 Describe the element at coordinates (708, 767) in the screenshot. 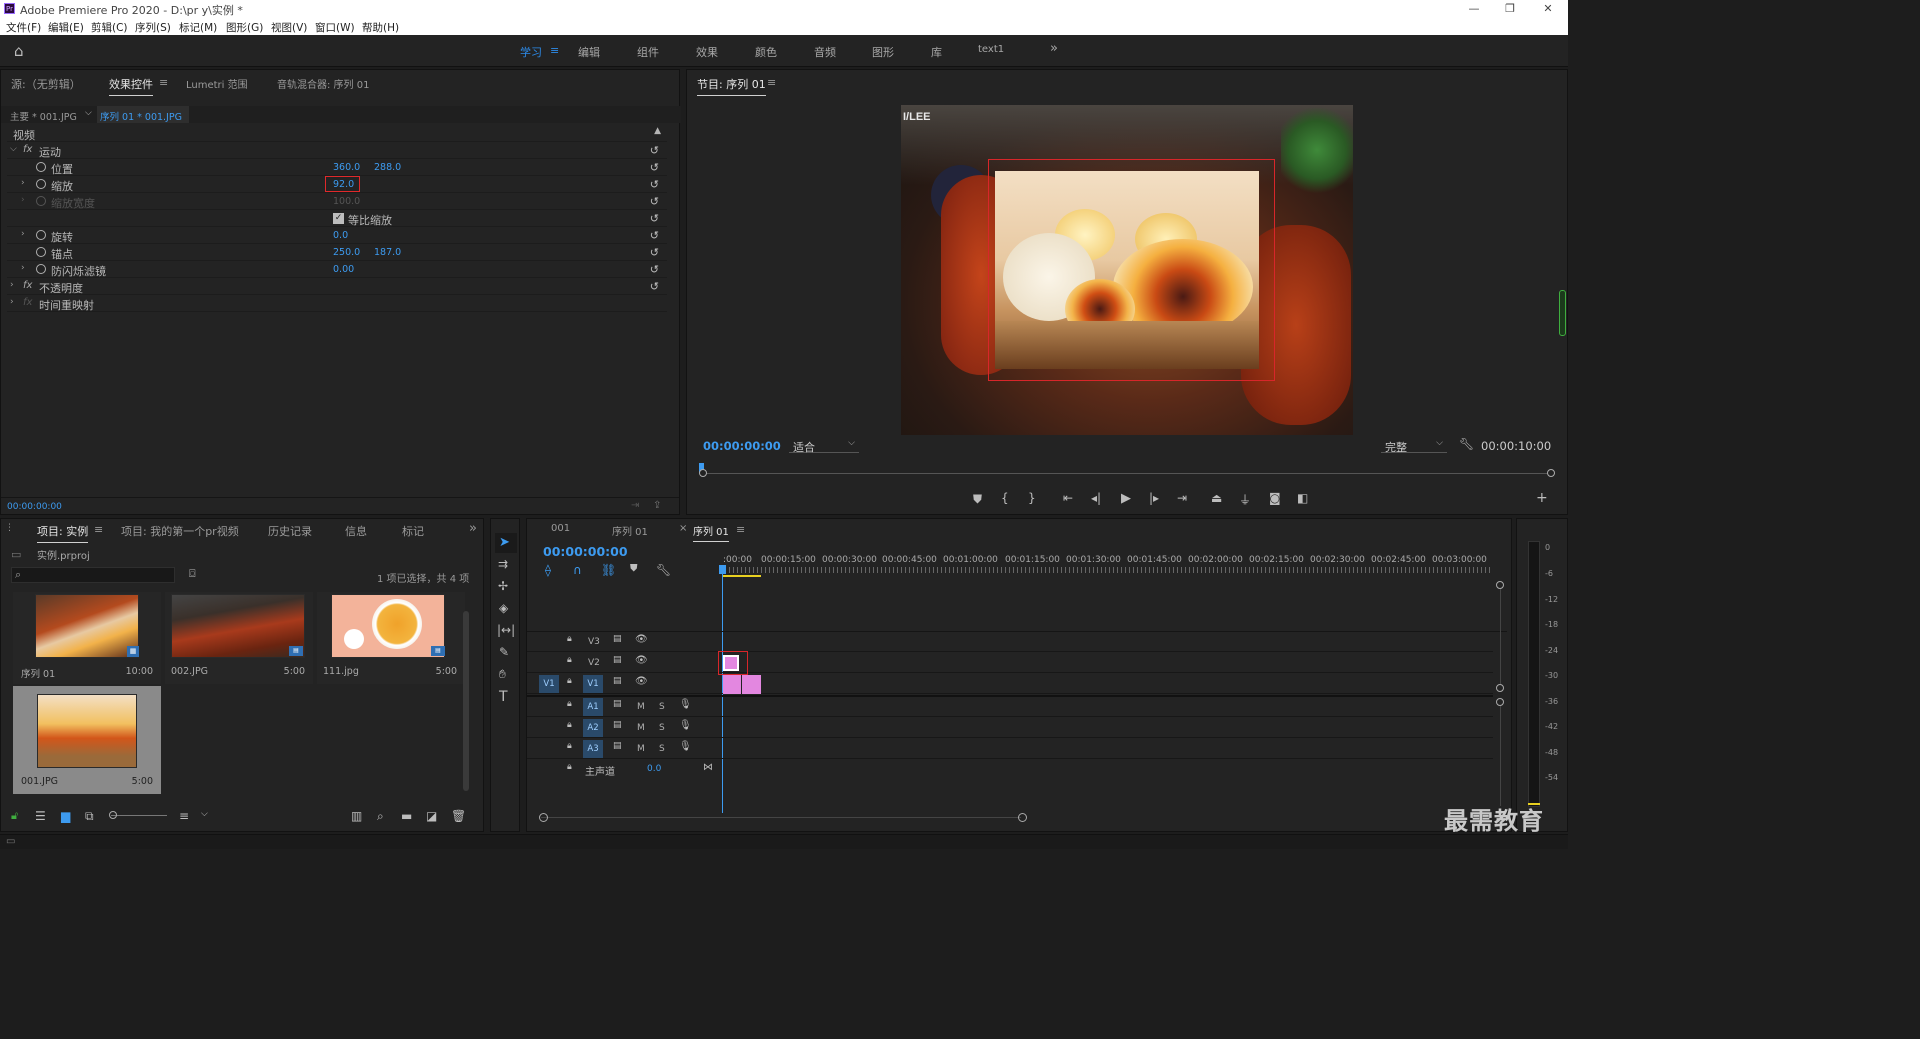

I see `go-to-end-icon: ⋈` at that location.